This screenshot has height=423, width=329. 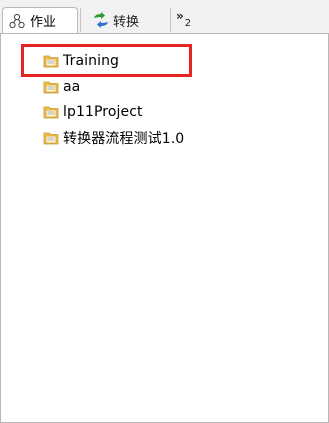 I want to click on tree-item-label: lp11Project, so click(x=103, y=112).